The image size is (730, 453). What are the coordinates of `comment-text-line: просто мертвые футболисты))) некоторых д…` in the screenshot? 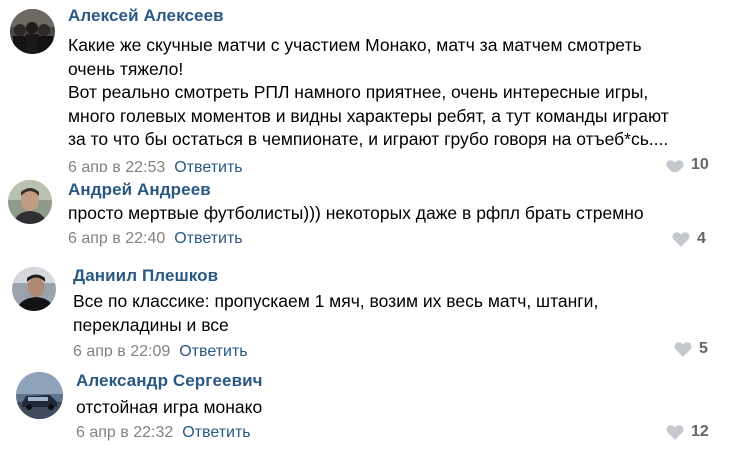 It's located at (356, 213).